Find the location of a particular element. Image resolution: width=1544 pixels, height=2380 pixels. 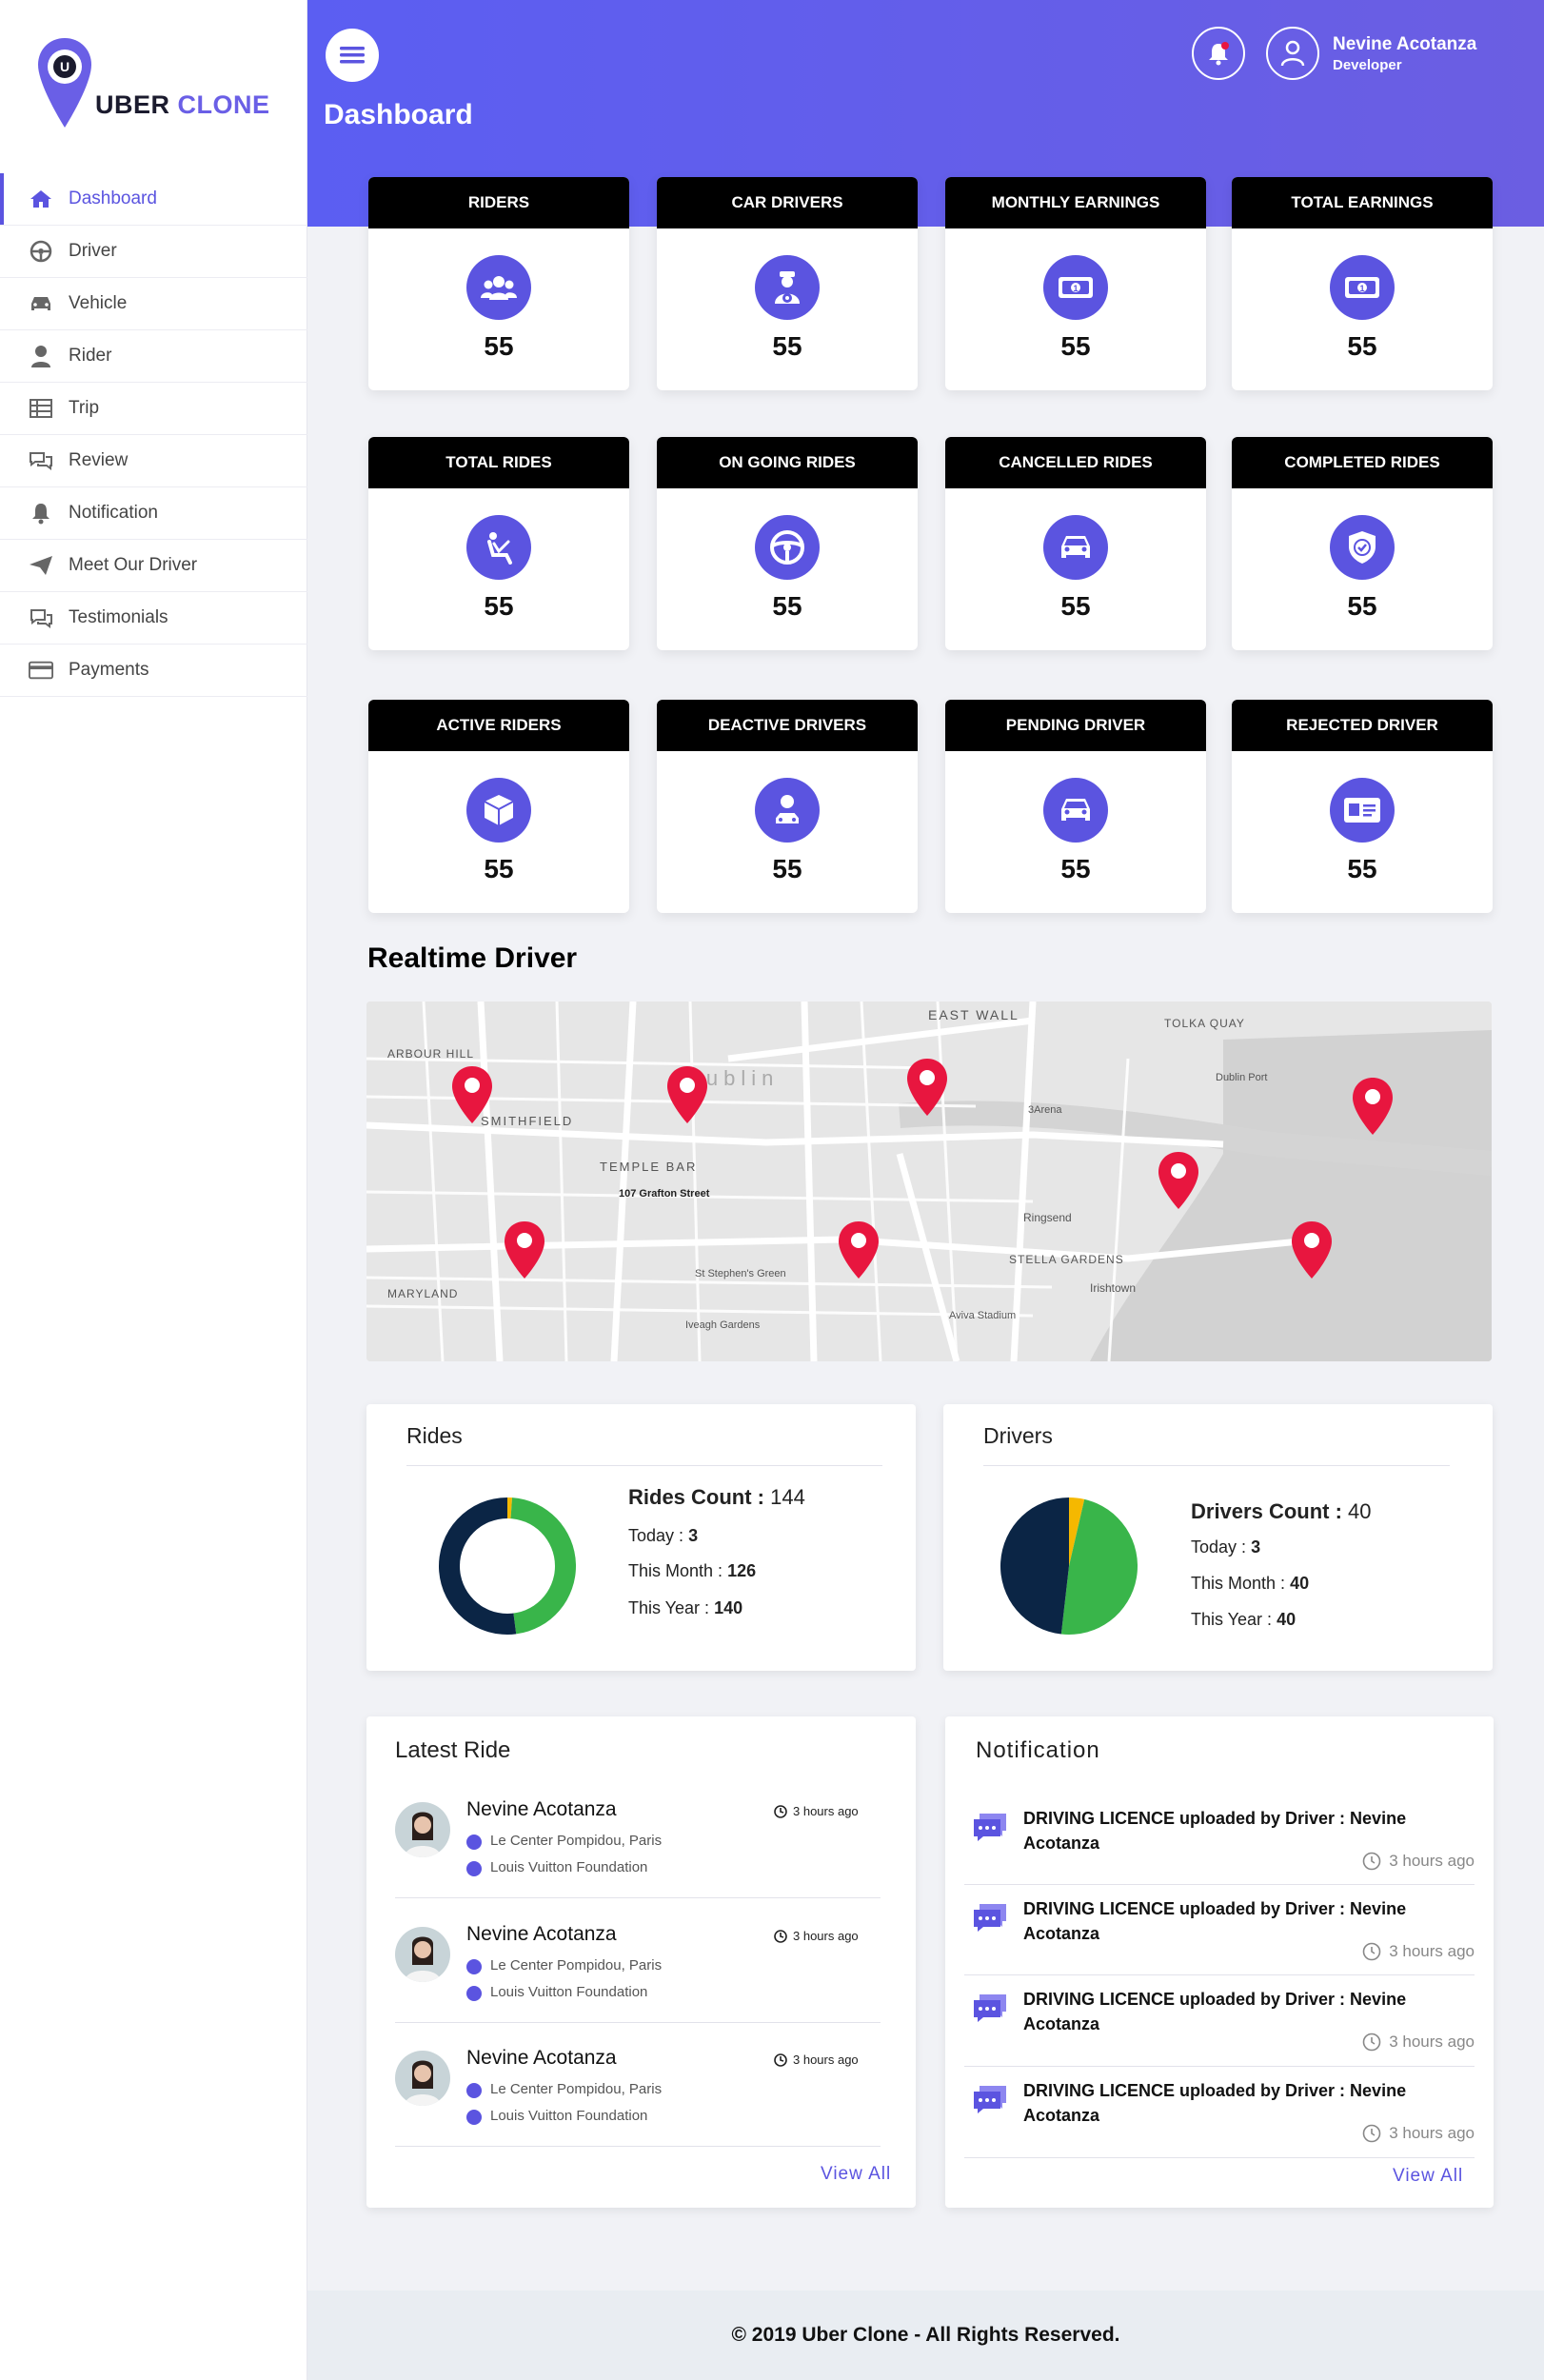

user-avatar-button is located at coordinates (1292, 53).